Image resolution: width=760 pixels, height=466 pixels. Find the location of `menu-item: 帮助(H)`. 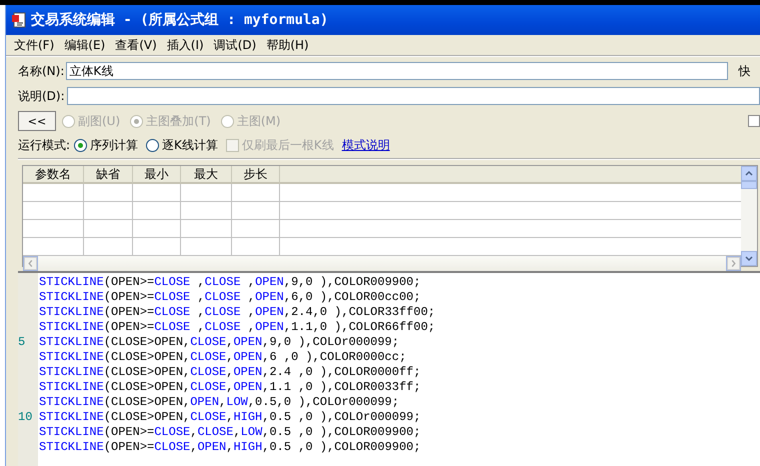

menu-item: 帮助(H) is located at coordinates (287, 45).